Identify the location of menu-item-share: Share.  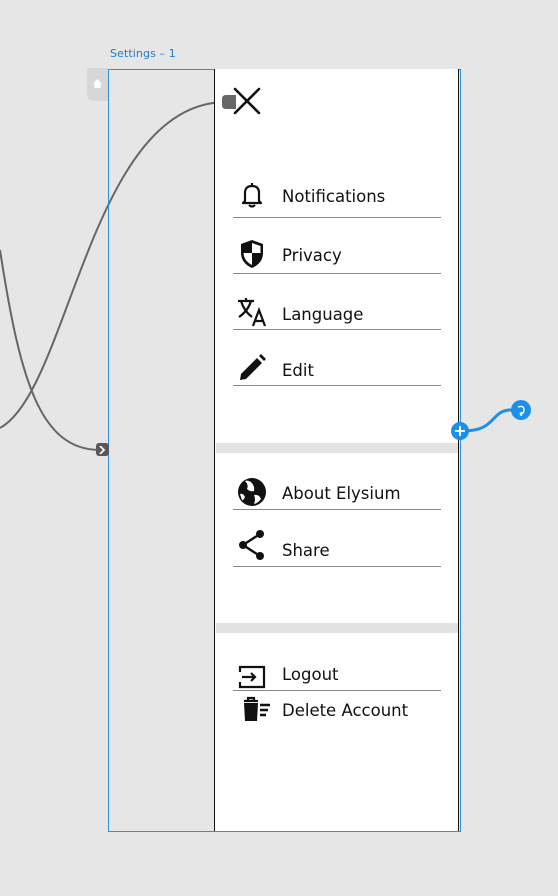
(337, 546).